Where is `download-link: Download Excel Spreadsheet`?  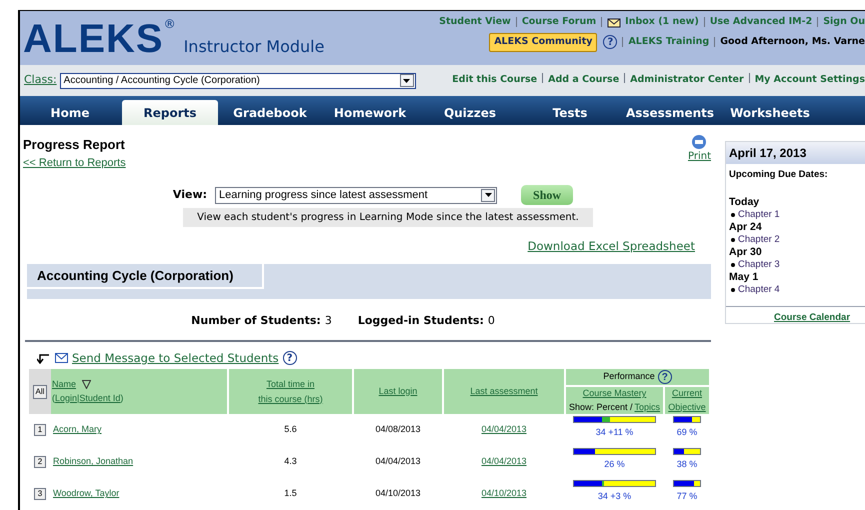
download-link: Download Excel Spreadsheet is located at coordinates (611, 247).